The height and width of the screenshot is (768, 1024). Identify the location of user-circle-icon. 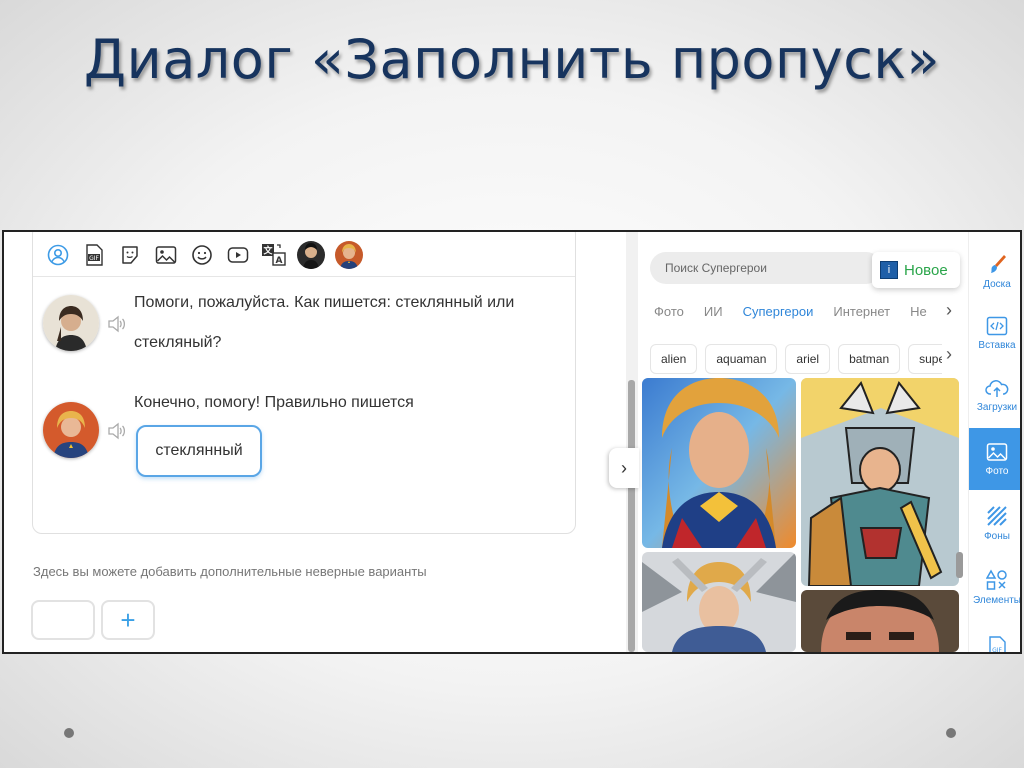
(58, 255).